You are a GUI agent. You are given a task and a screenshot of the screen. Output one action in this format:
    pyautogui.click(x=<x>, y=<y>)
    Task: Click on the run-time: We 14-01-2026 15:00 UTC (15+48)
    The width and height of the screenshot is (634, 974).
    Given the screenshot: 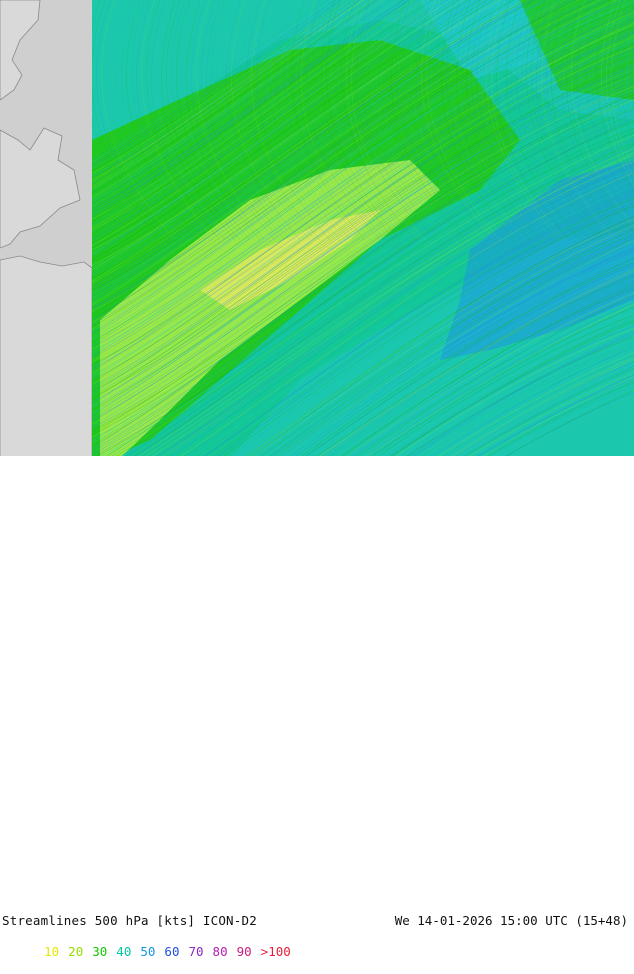 What is the action you would take?
    pyautogui.click(x=511, y=920)
    